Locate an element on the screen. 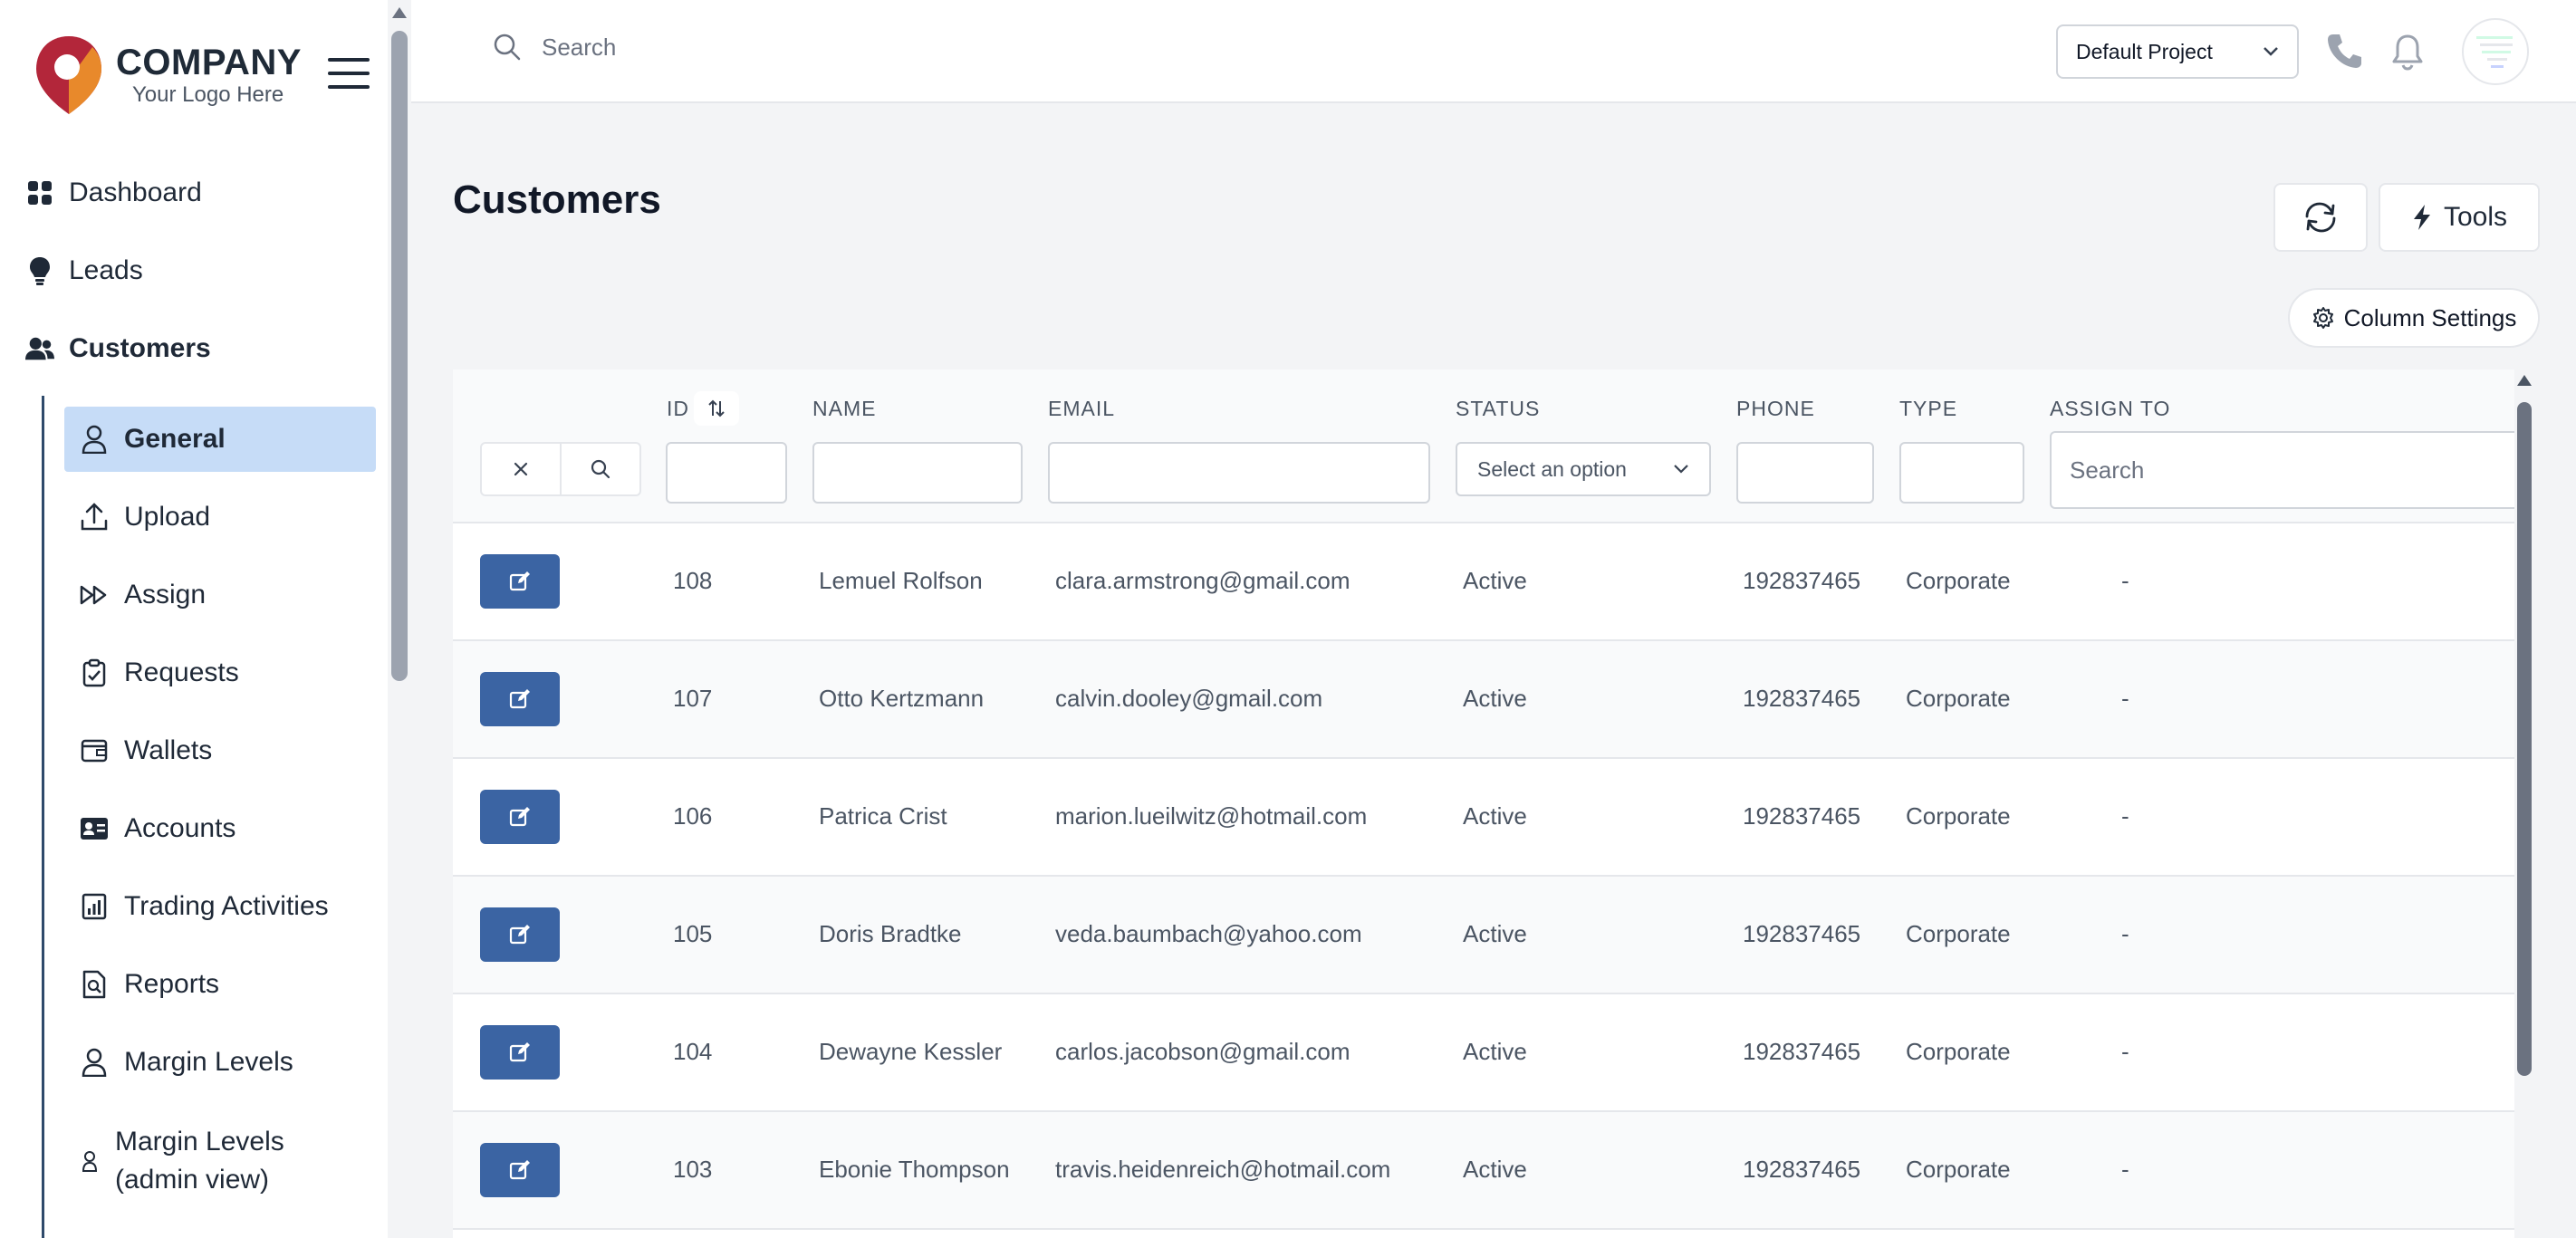 The height and width of the screenshot is (1238, 2576). sidebar-subitem-accounts: Accounts is located at coordinates (220, 828).